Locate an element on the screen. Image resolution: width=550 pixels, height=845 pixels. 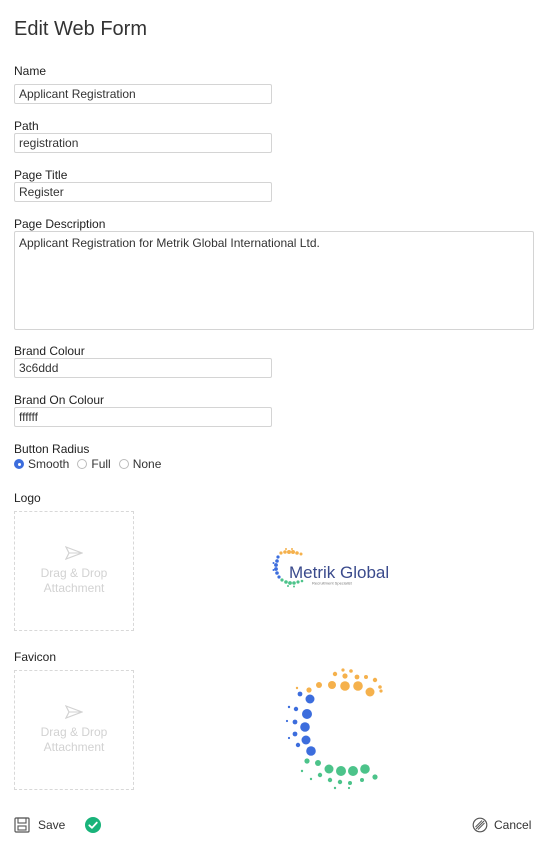
logo-preview-image: Metrik Global Recruitment Specialist is located at coordinates (330, 568).